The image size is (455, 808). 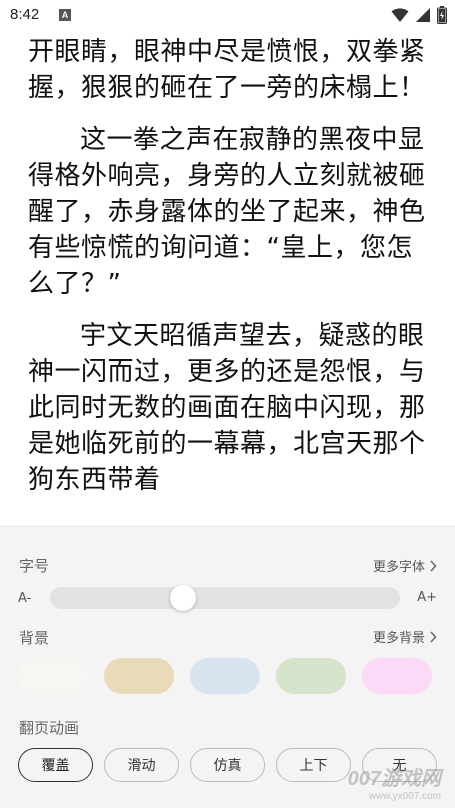 I want to click on page-animation-label: 翻页动画, so click(x=49, y=728).